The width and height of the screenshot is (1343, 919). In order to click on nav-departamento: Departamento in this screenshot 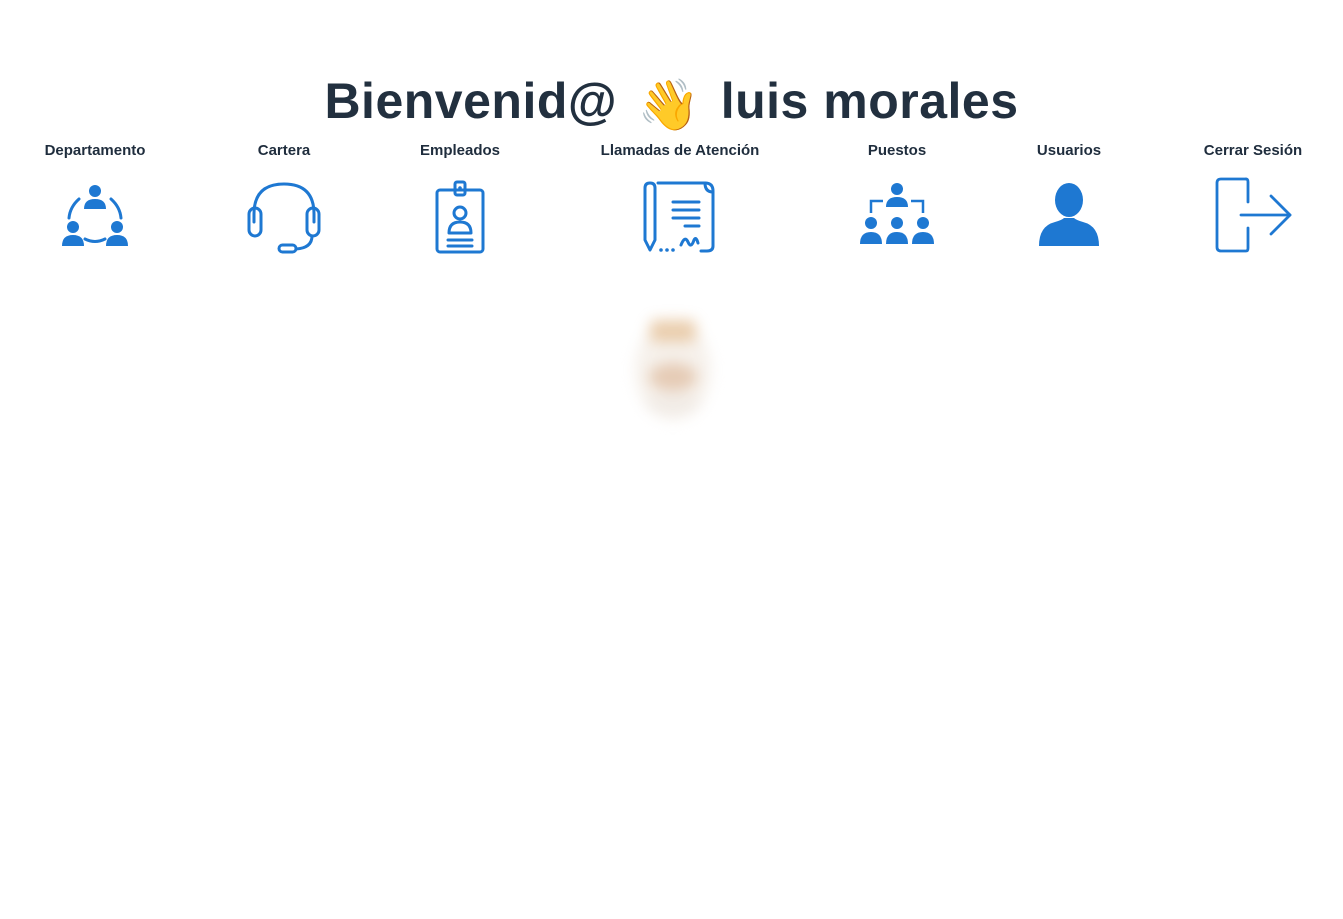, I will do `click(95, 196)`.